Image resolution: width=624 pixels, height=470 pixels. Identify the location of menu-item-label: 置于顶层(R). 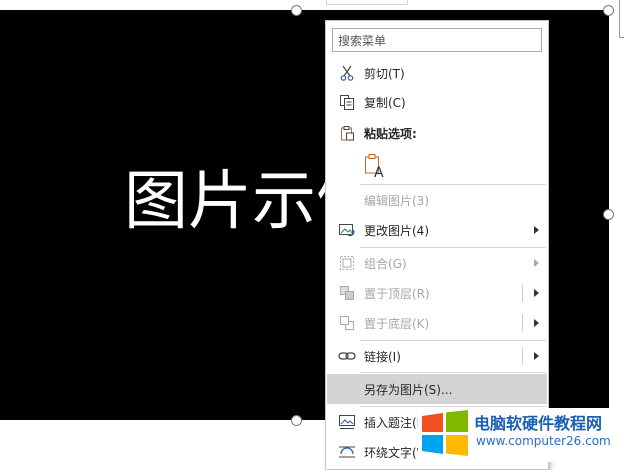
(397, 294).